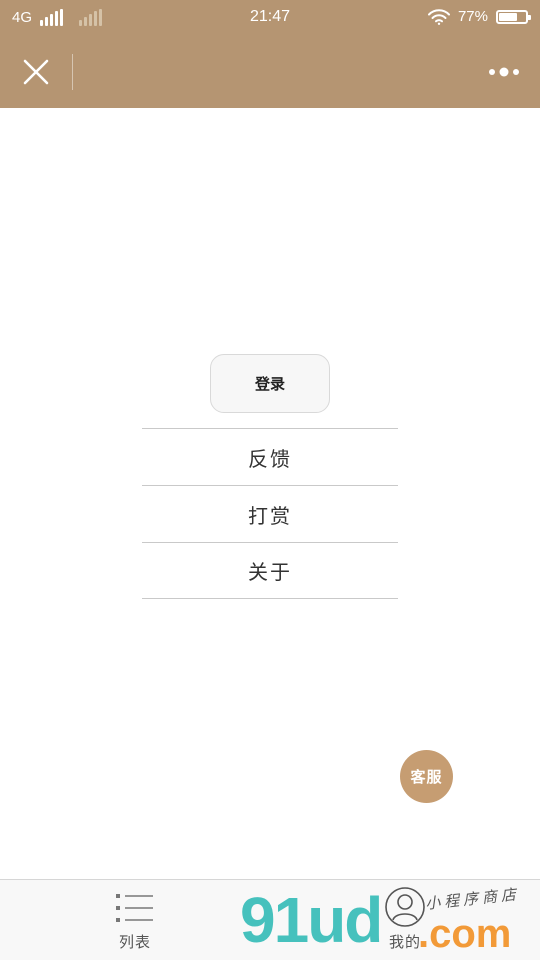 The image size is (540, 960). I want to click on login-button: 登录, so click(270, 383).